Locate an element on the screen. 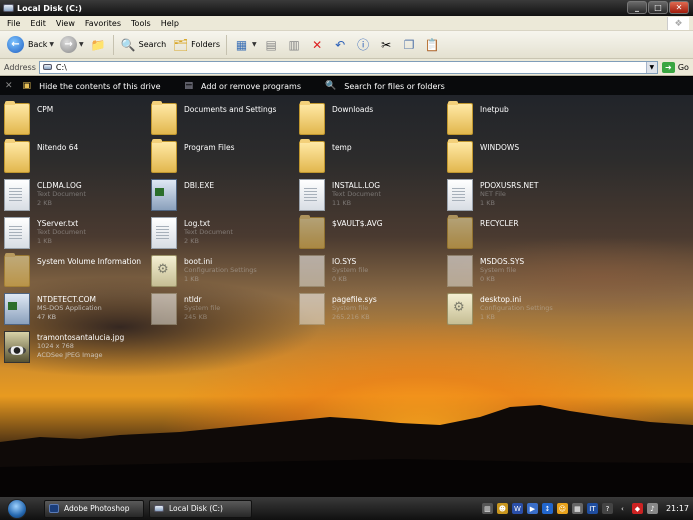 The height and width of the screenshot is (520, 693). file-item: YServer.txt Text Document 1 KB is located at coordinates (77, 233).